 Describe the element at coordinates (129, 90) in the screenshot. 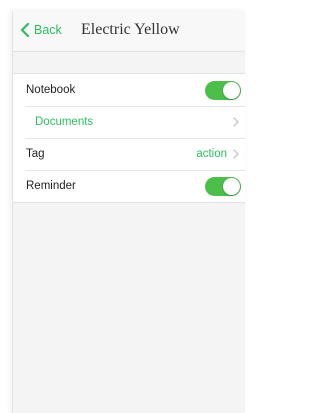

I see `list-item-notebook: Notebook` at that location.